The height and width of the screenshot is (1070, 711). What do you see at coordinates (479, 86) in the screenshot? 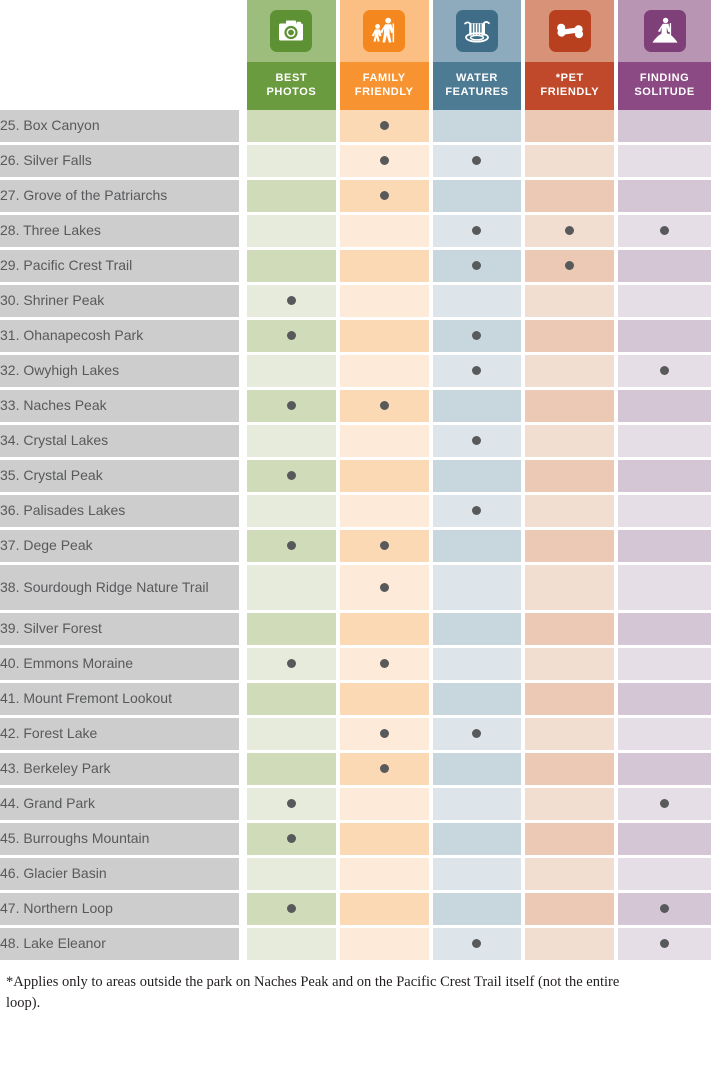
I see `column-header-water-features: WATER FEATURES` at bounding box center [479, 86].